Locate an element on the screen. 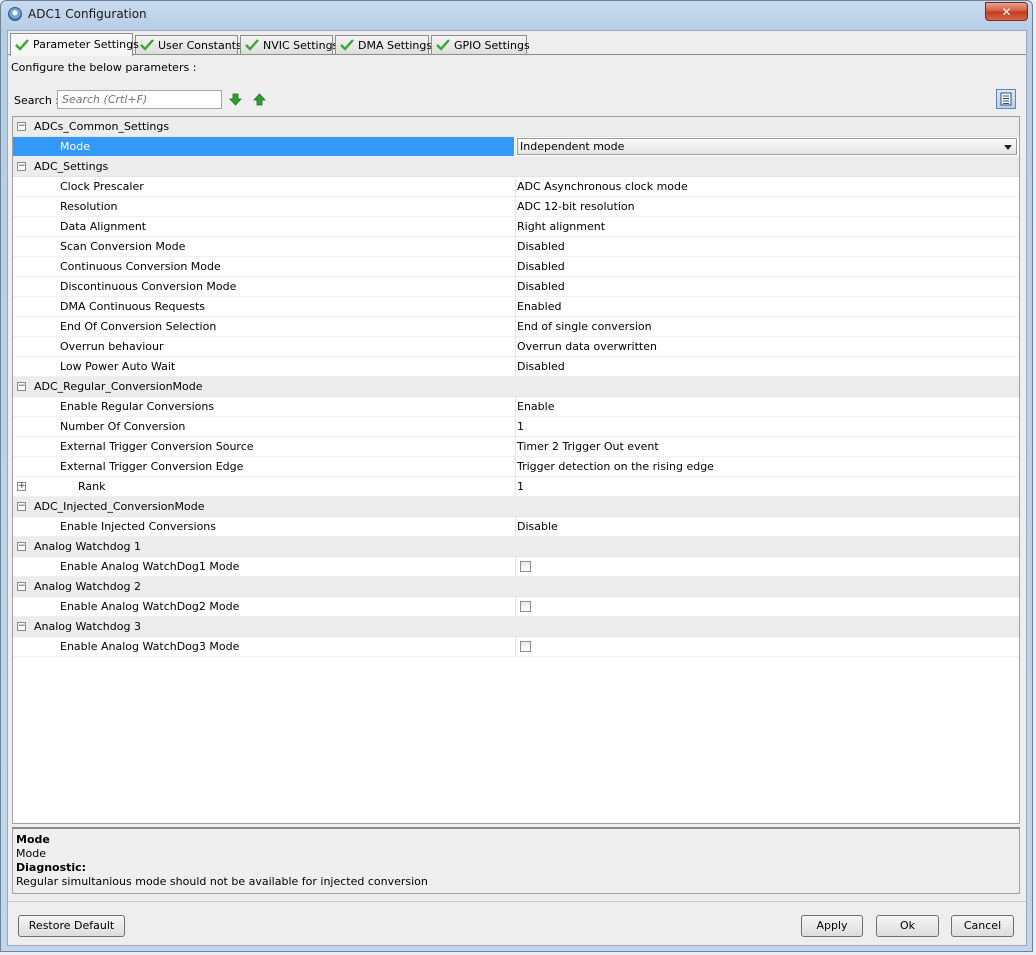 The height and width of the screenshot is (955, 1036). property-value: Enable is located at coordinates (535, 406).